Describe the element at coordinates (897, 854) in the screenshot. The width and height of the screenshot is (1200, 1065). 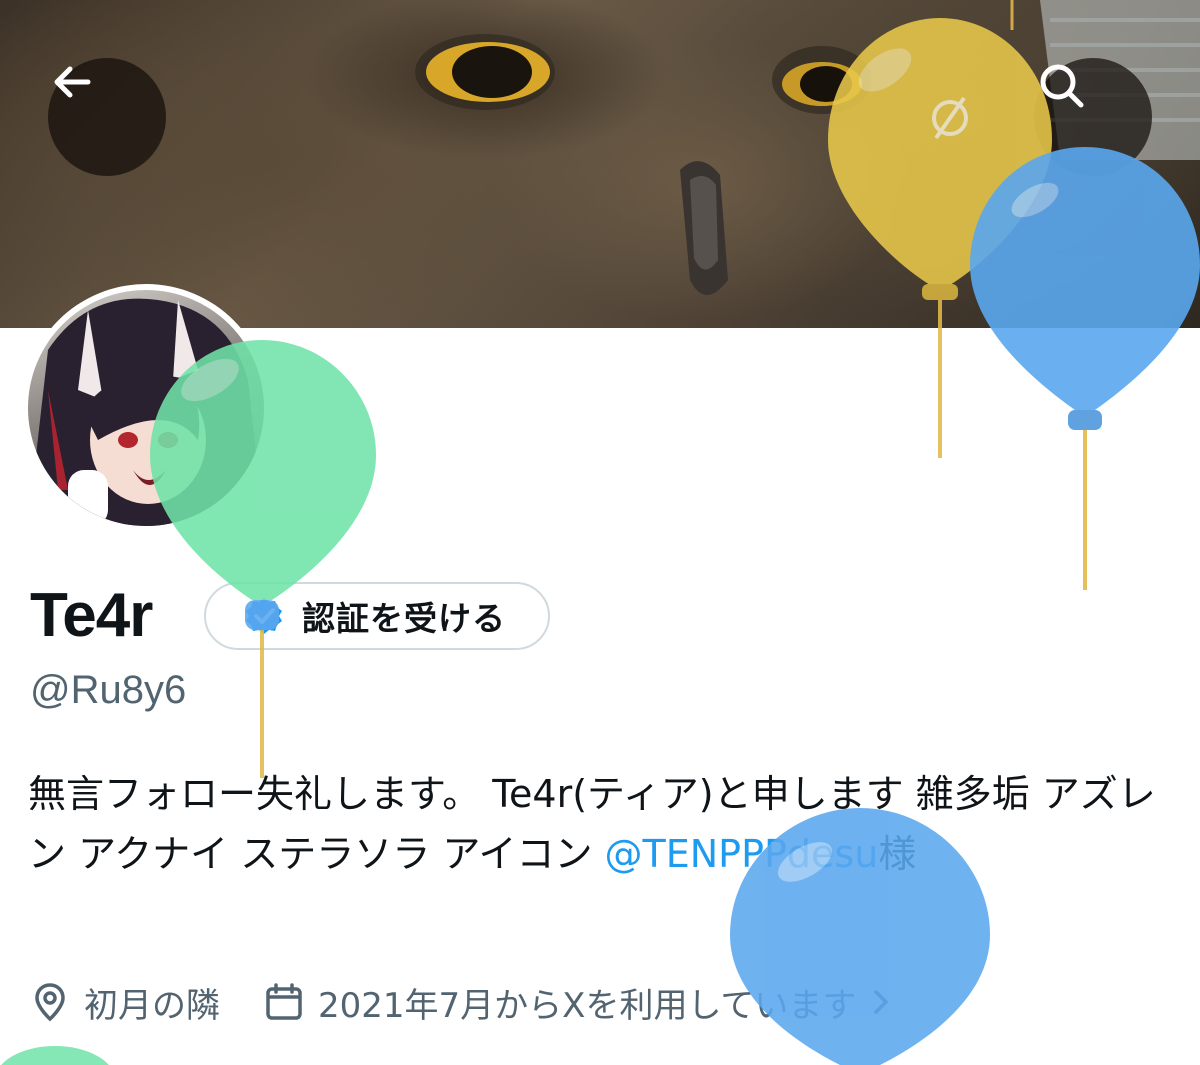
I see `bio-suffix: 様` at that location.